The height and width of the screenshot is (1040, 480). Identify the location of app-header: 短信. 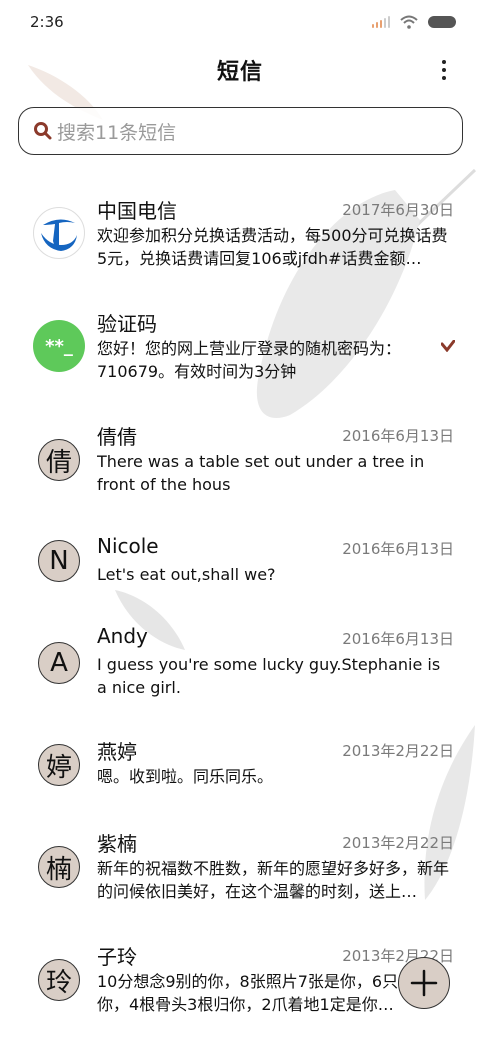
(240, 70).